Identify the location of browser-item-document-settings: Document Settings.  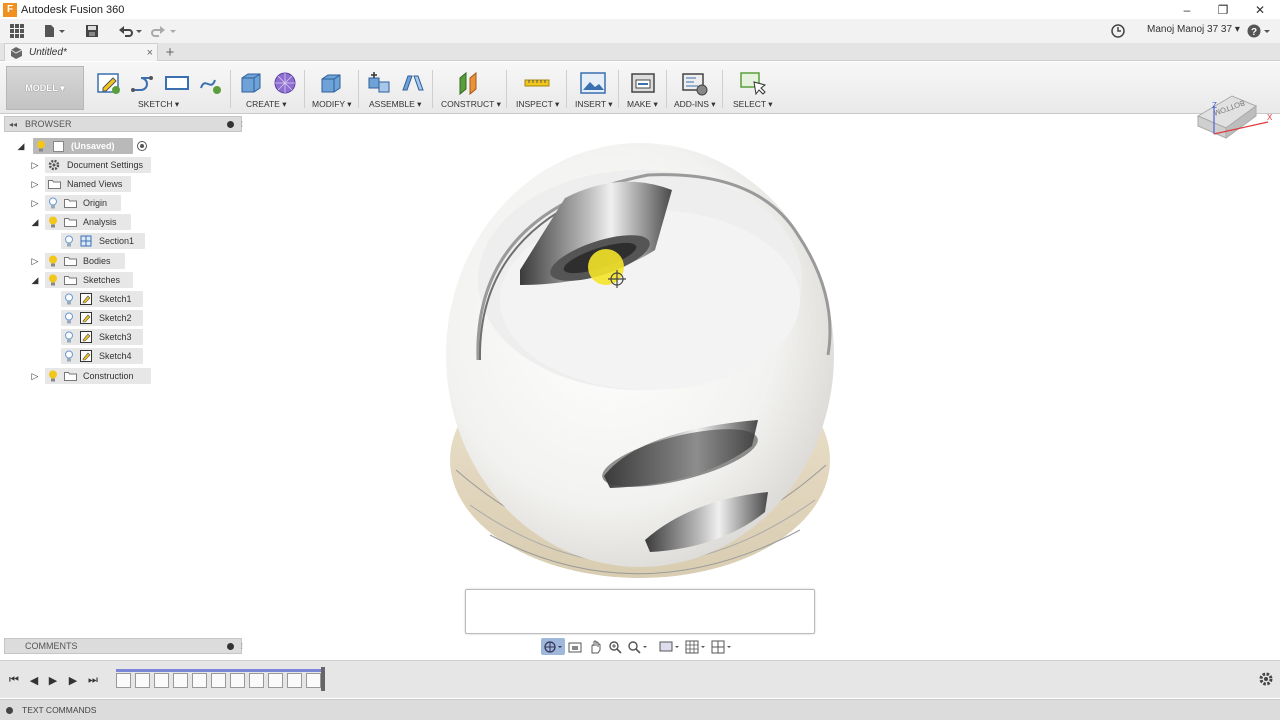
(98, 165).